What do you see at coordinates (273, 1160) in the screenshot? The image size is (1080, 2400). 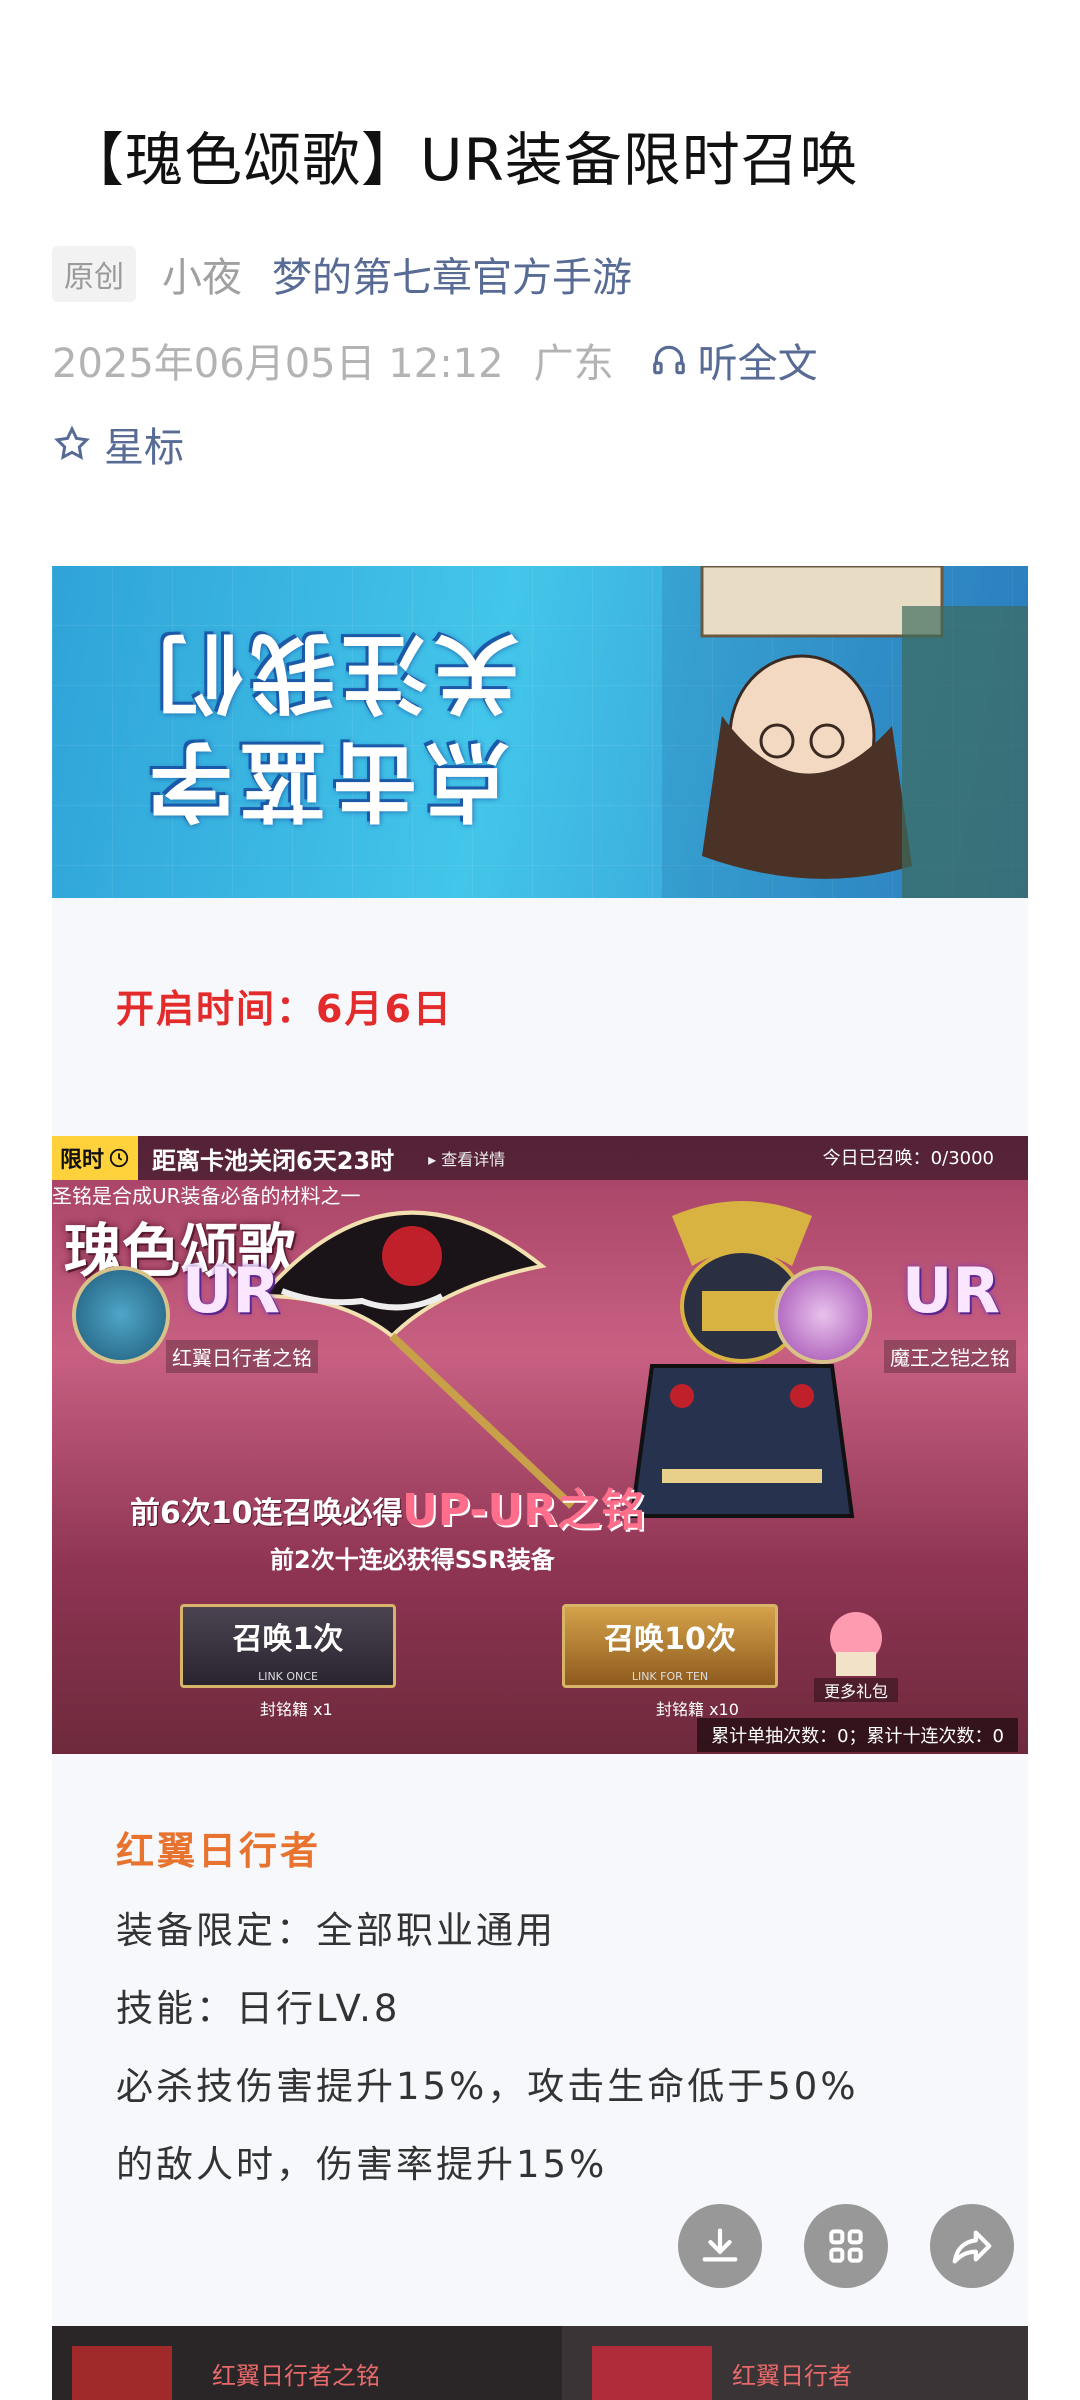 I see `pool-countdown: 距离卡池关闭6天23时` at bounding box center [273, 1160].